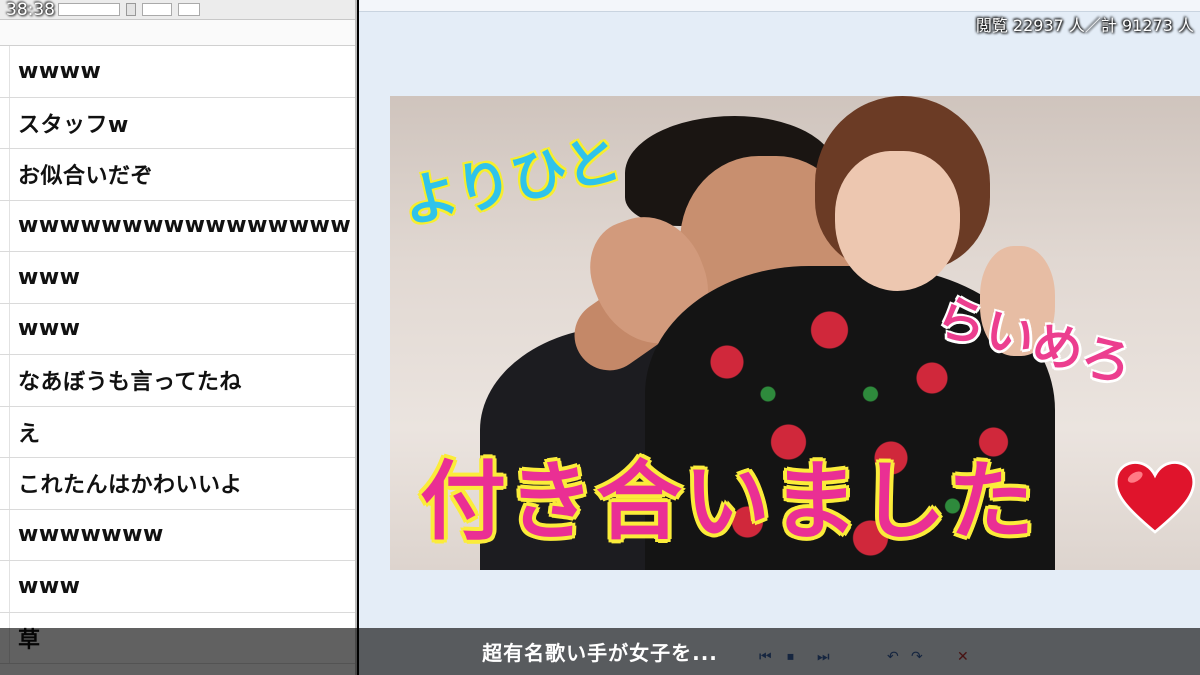 The width and height of the screenshot is (1200, 675). I want to click on comment-row: え, so click(177, 432).